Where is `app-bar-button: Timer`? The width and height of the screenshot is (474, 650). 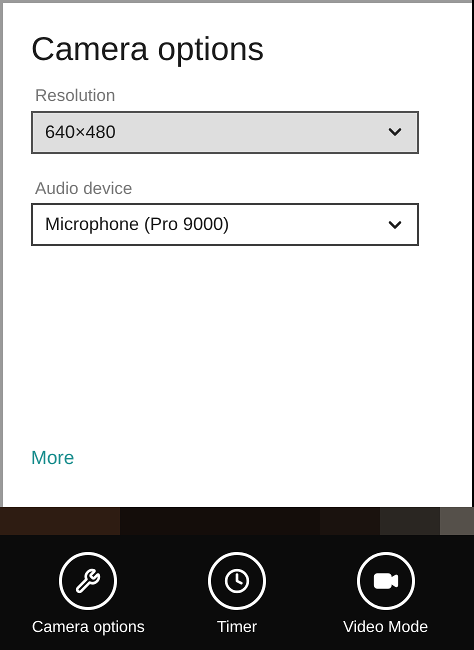
app-bar-button: Timer is located at coordinates (236, 596).